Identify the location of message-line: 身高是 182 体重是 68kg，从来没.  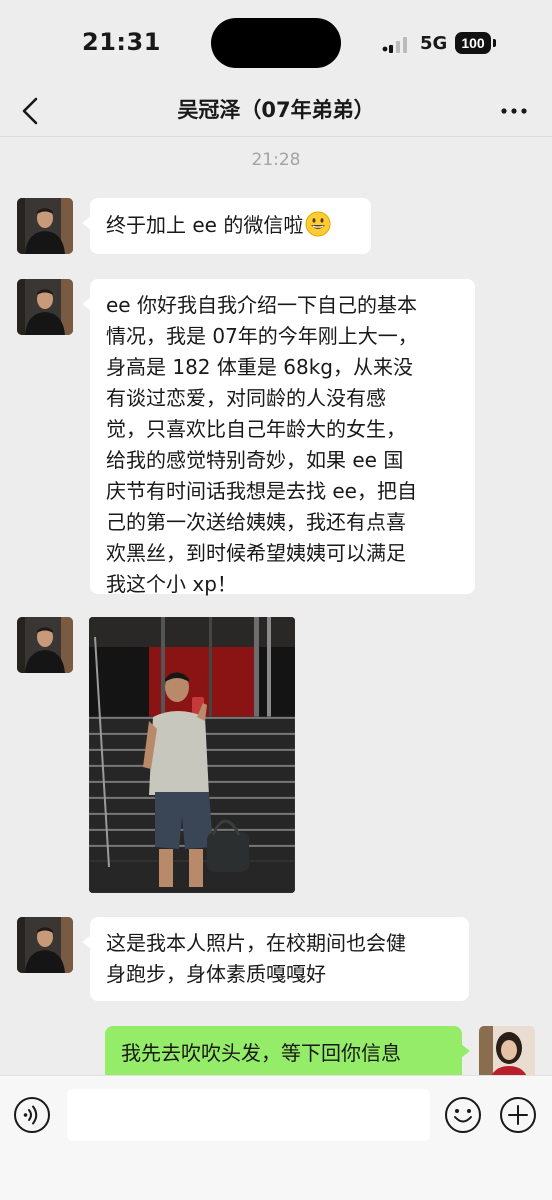
(259, 367).